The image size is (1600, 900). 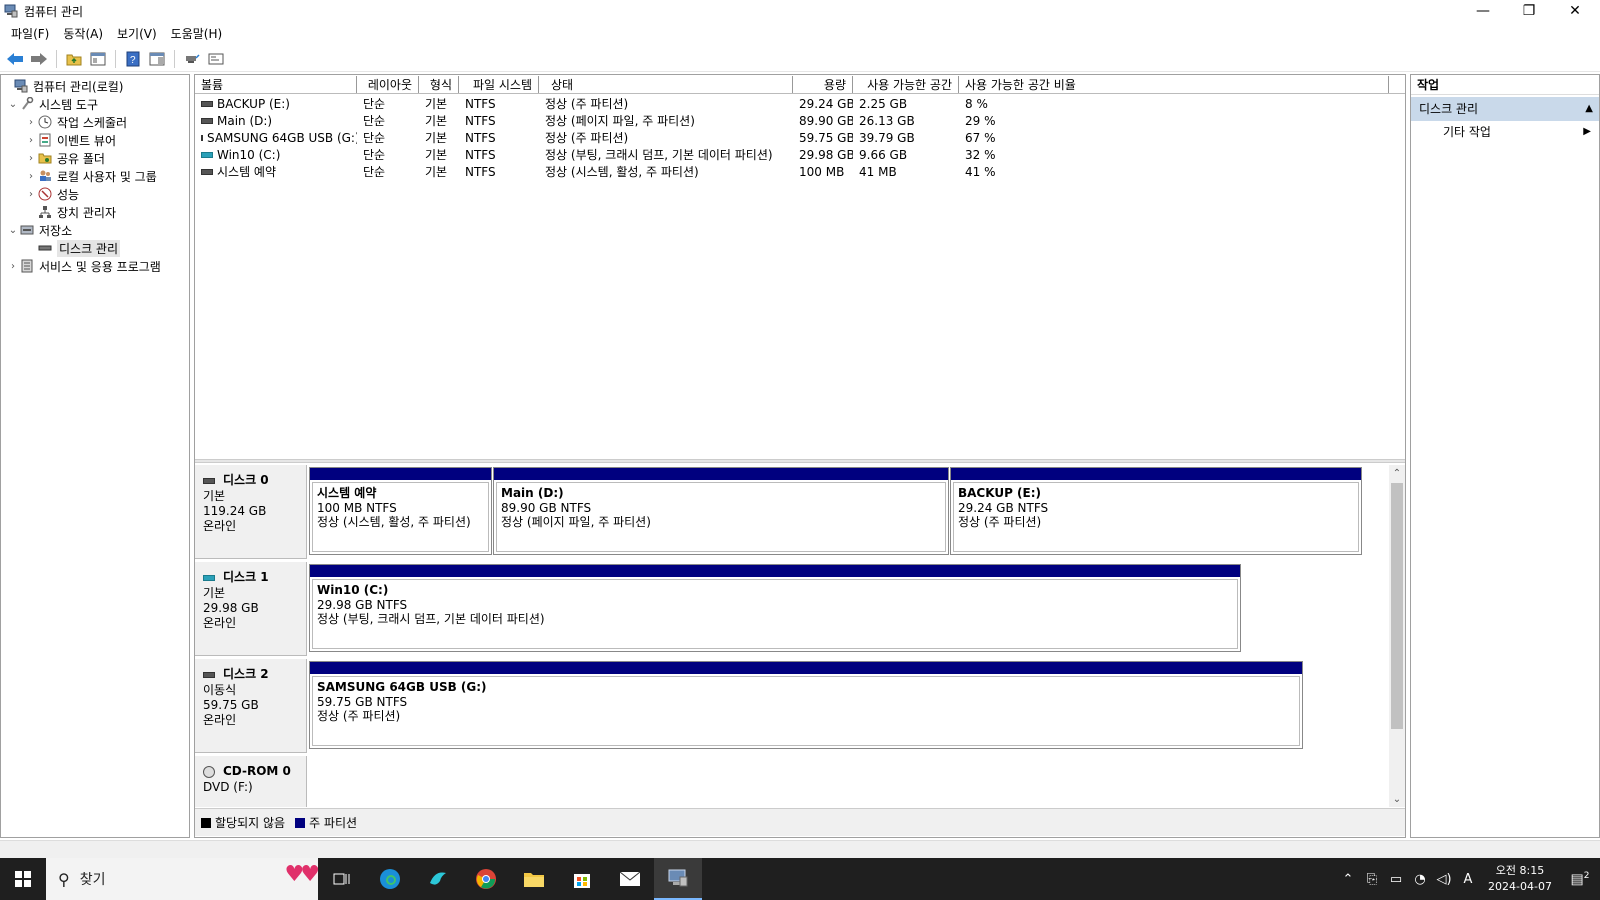 I want to click on folder-up-icon, so click(x=74, y=59).